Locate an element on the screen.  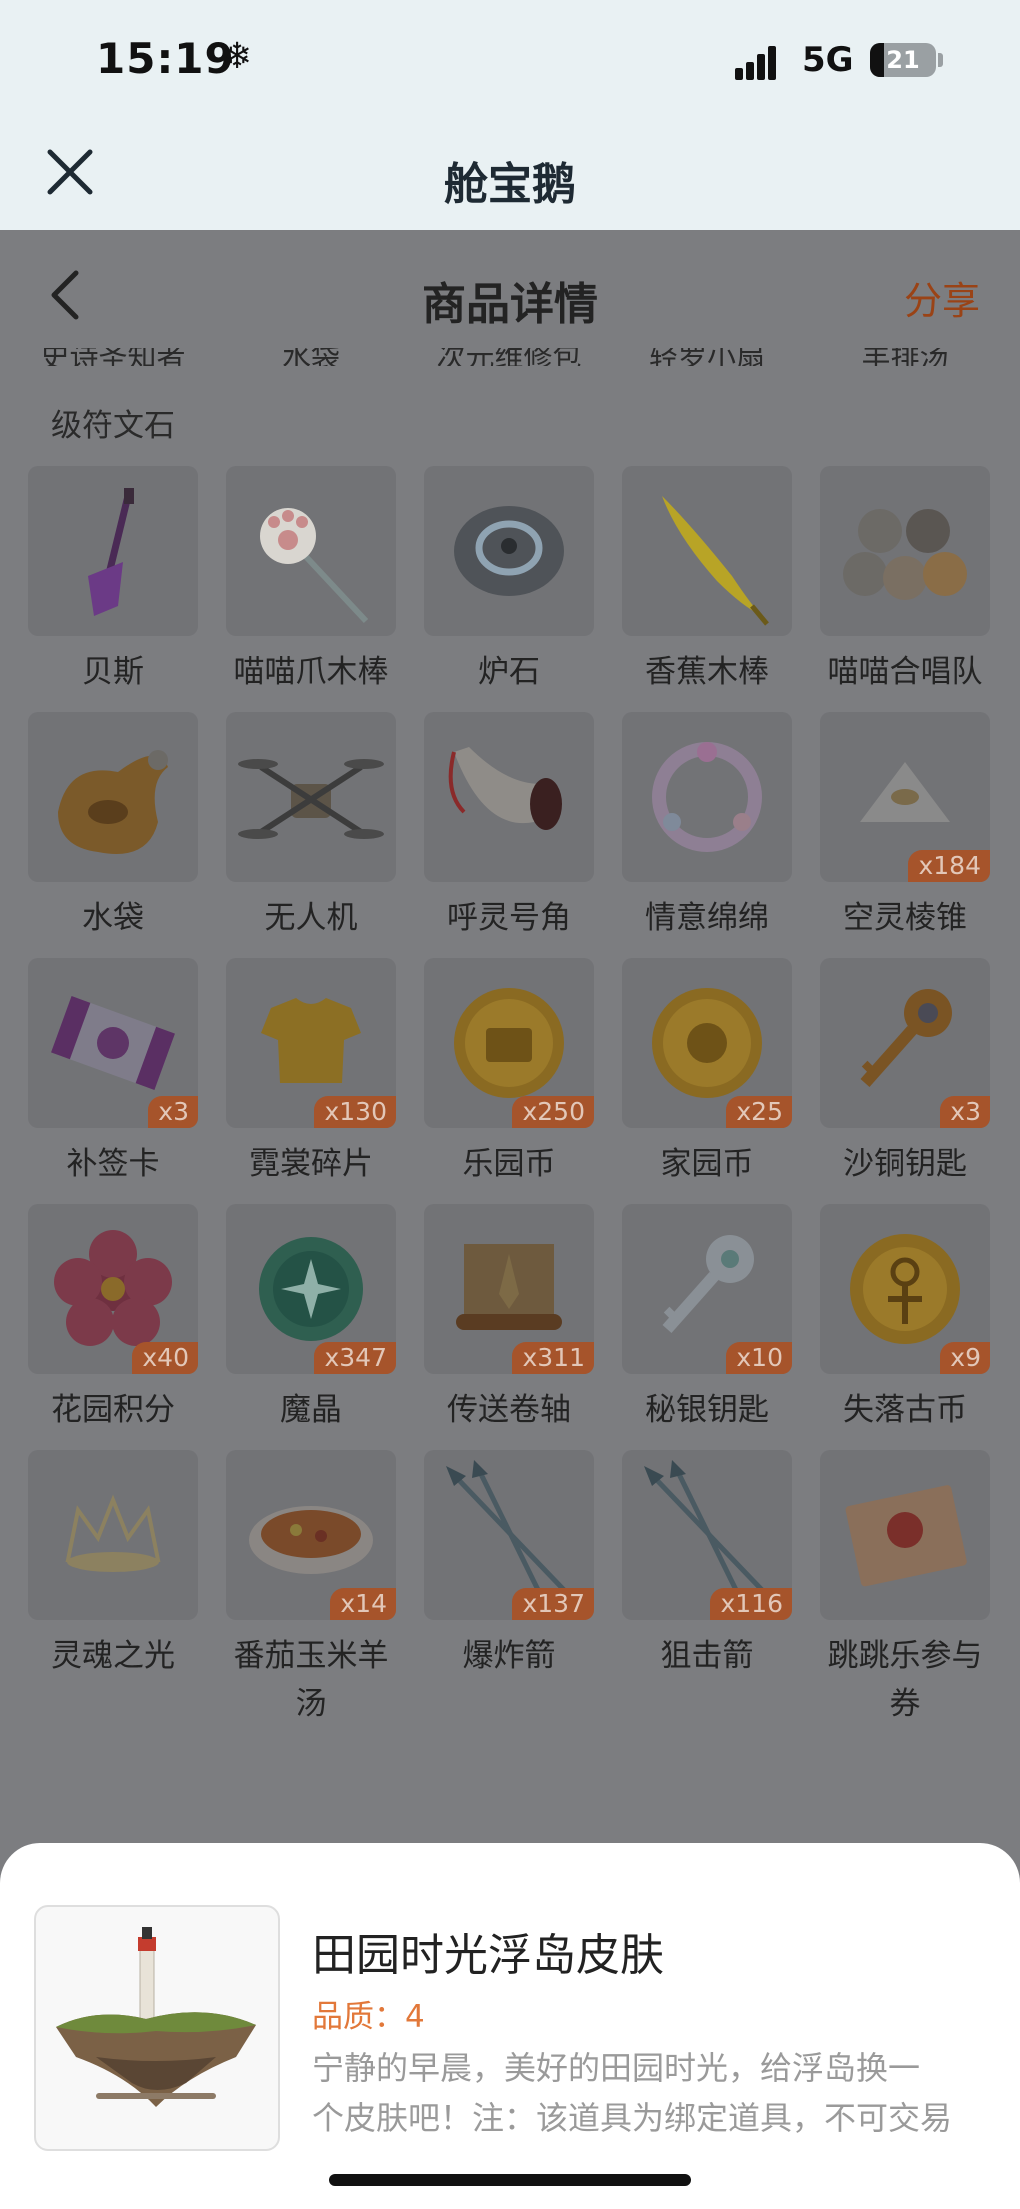
wreath-icon is located at coordinates (707, 797).